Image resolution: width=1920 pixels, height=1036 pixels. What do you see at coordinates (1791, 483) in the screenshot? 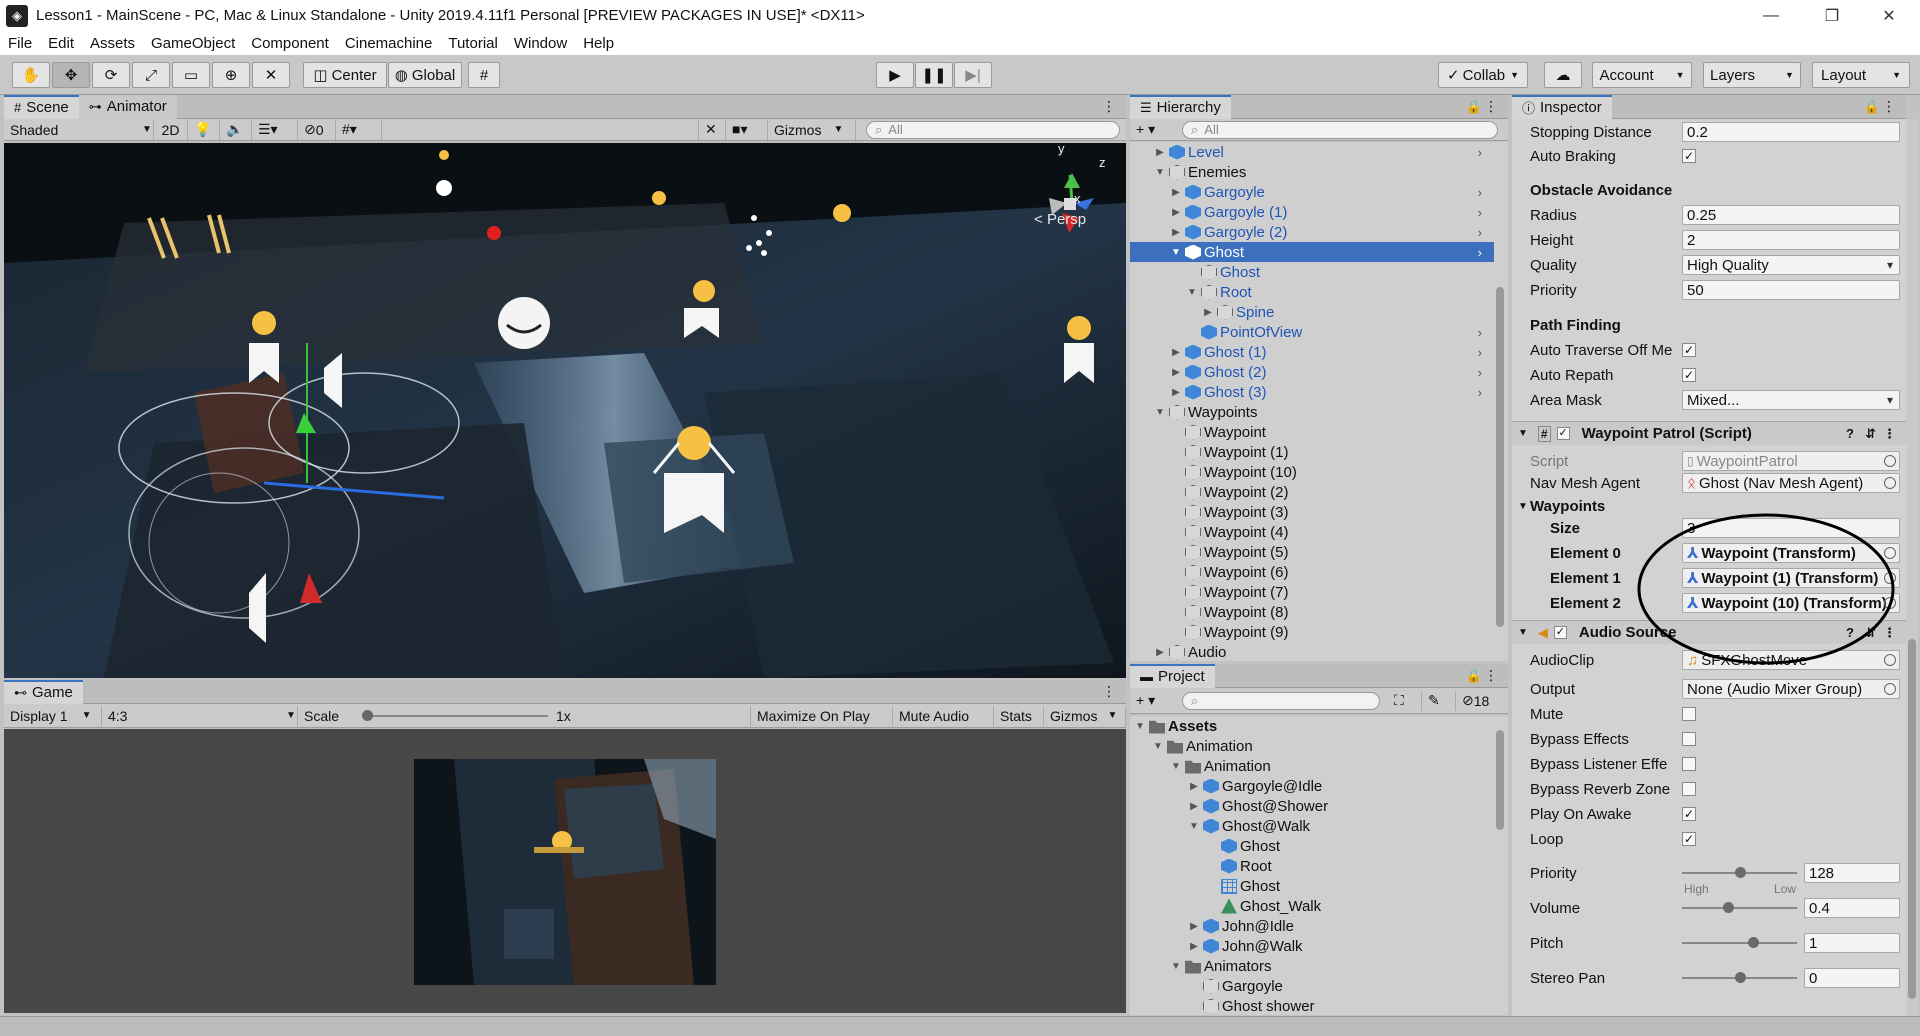
I see `nav-mesh-agent-field: ᛟ Ghost (Nav Mesh Agent)` at bounding box center [1791, 483].